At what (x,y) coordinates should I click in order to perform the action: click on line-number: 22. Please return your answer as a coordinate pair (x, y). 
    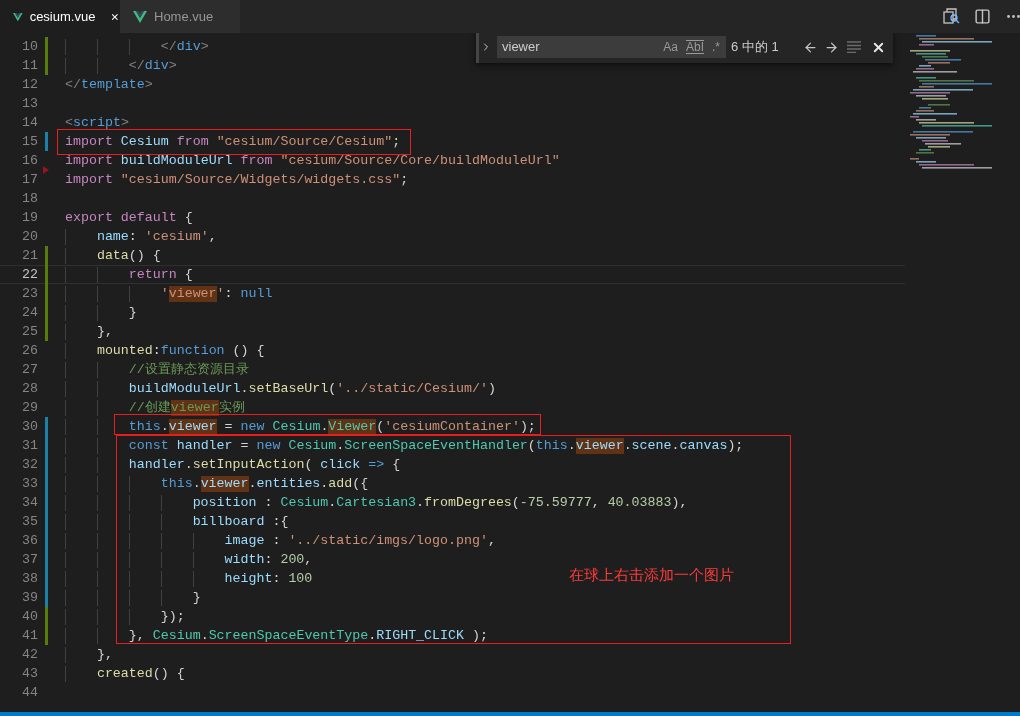
    Looking at the image, I should click on (29, 274).